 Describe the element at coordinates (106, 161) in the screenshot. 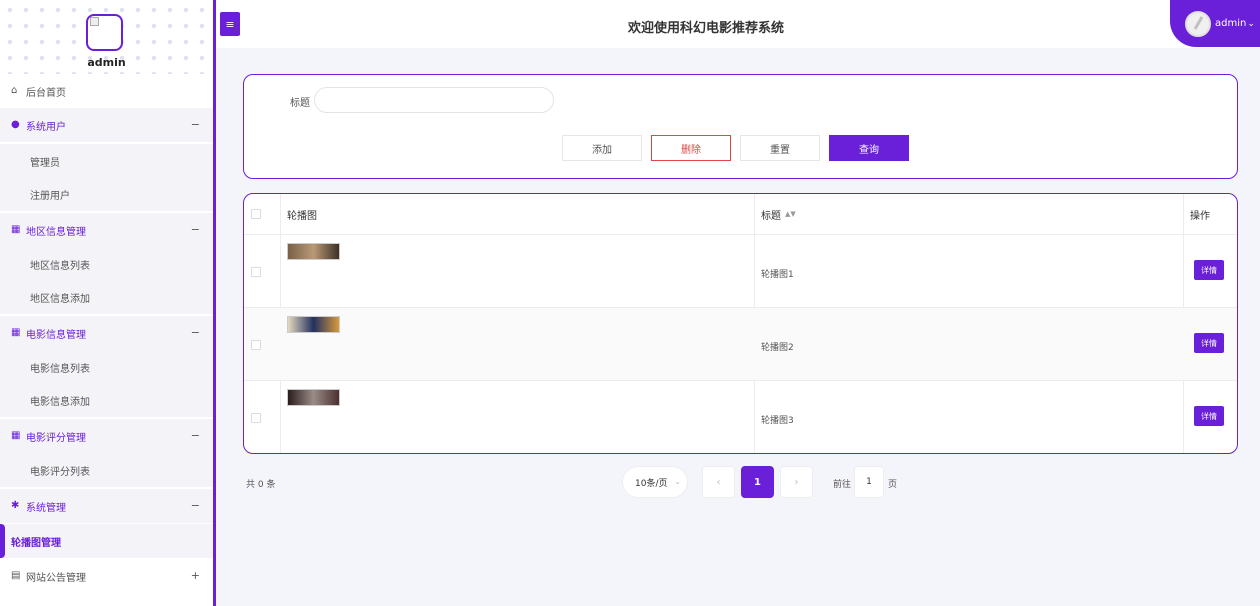

I see `sidebar-item: 管理员` at that location.